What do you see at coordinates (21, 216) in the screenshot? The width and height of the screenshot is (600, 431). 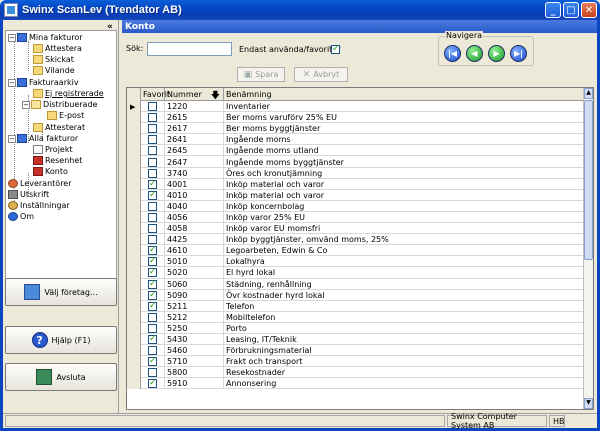 I see `tree-item-om: Om` at bounding box center [21, 216].